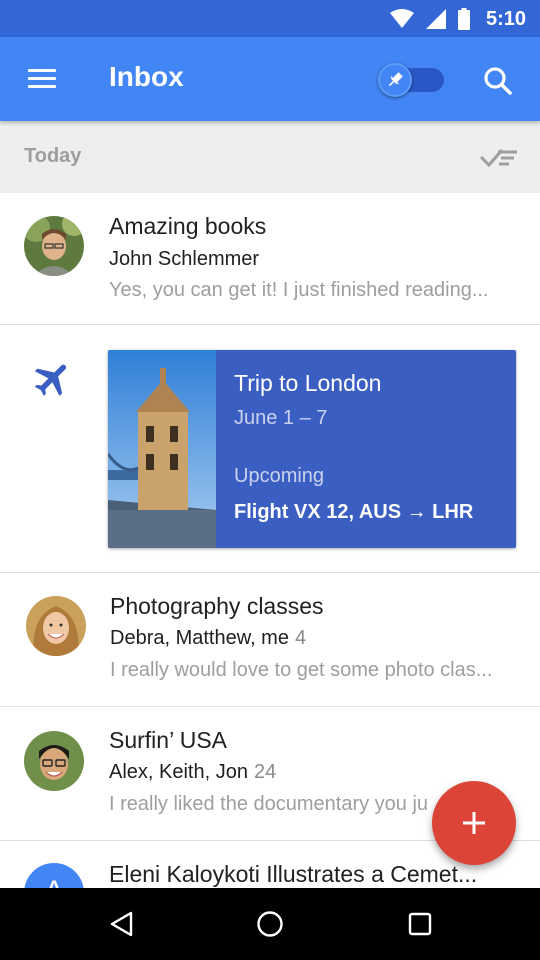  I want to click on search-icon, so click(498, 81).